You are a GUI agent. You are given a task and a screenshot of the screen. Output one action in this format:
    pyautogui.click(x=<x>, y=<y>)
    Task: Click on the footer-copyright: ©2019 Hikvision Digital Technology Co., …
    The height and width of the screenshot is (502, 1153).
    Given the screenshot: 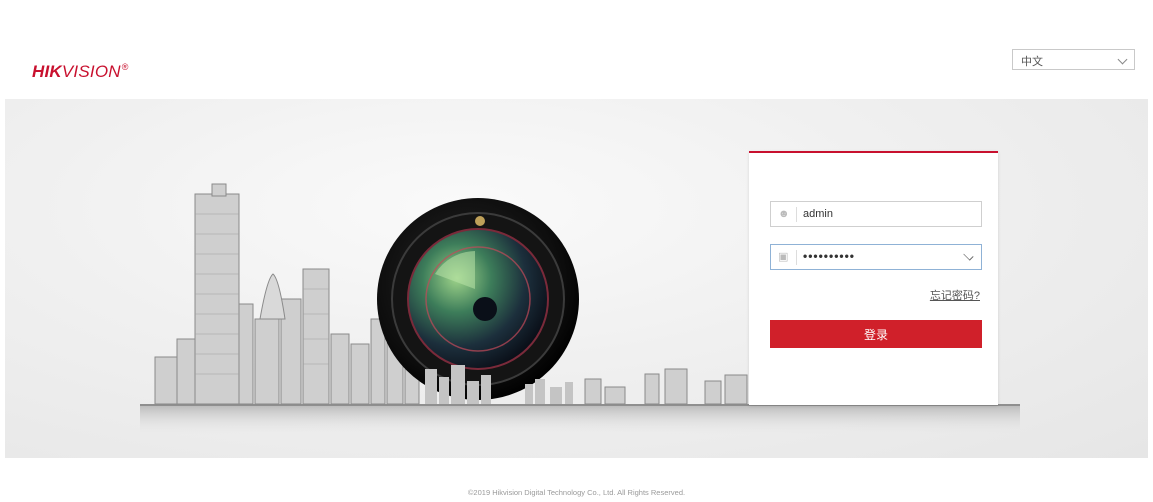 What is the action you would take?
    pyautogui.click(x=576, y=492)
    